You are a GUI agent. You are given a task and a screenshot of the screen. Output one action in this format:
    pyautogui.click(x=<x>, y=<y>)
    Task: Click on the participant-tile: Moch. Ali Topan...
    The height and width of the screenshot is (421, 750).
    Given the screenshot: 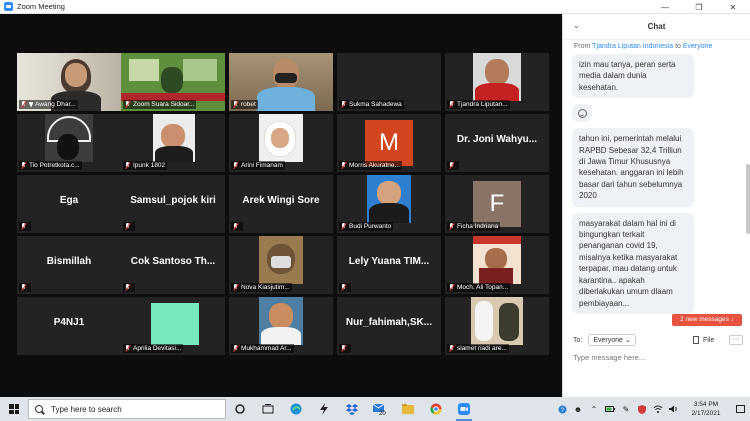 What is the action you would take?
    pyautogui.click(x=497, y=265)
    